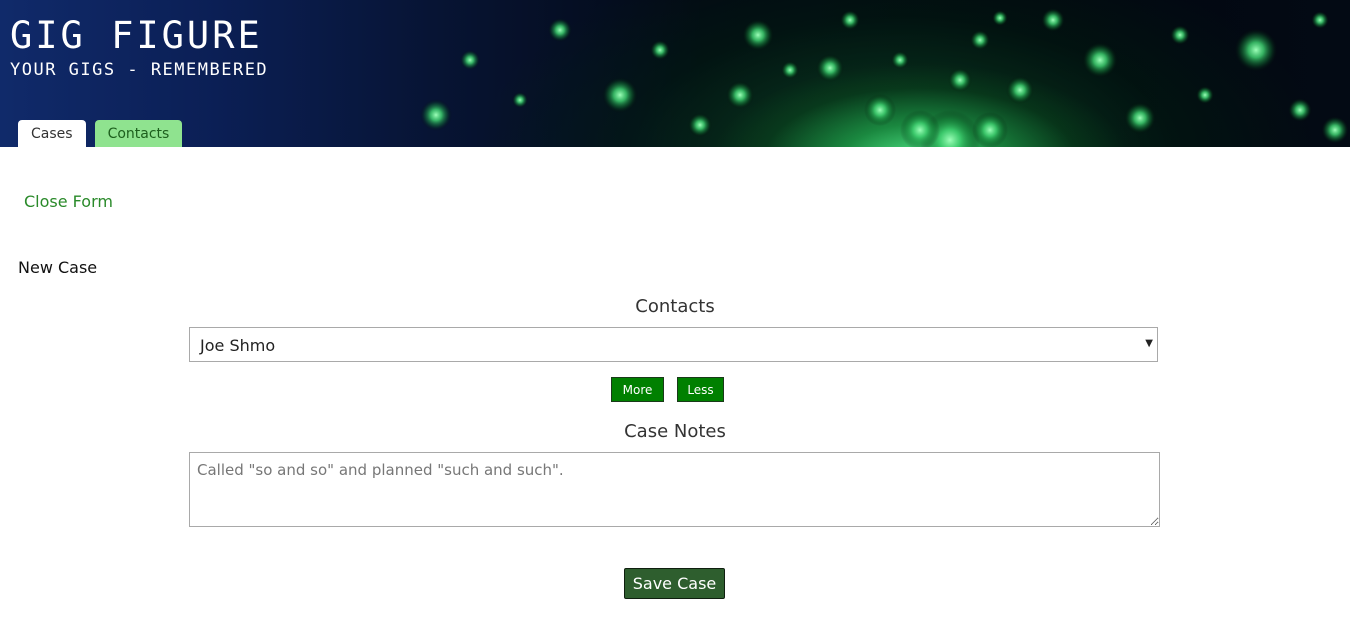 The width and height of the screenshot is (1350, 625). What do you see at coordinates (674, 489) in the screenshot?
I see `case-notes-textarea` at bounding box center [674, 489].